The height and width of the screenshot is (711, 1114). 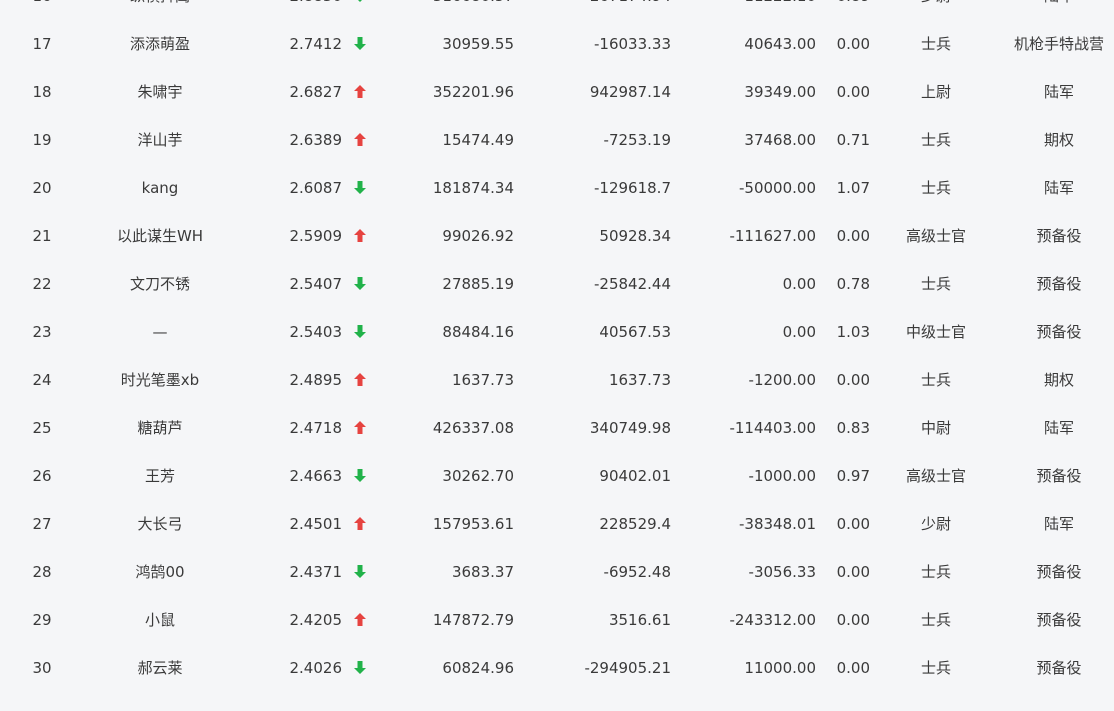 I want to click on rank-cell: 19, so click(x=42, y=140).